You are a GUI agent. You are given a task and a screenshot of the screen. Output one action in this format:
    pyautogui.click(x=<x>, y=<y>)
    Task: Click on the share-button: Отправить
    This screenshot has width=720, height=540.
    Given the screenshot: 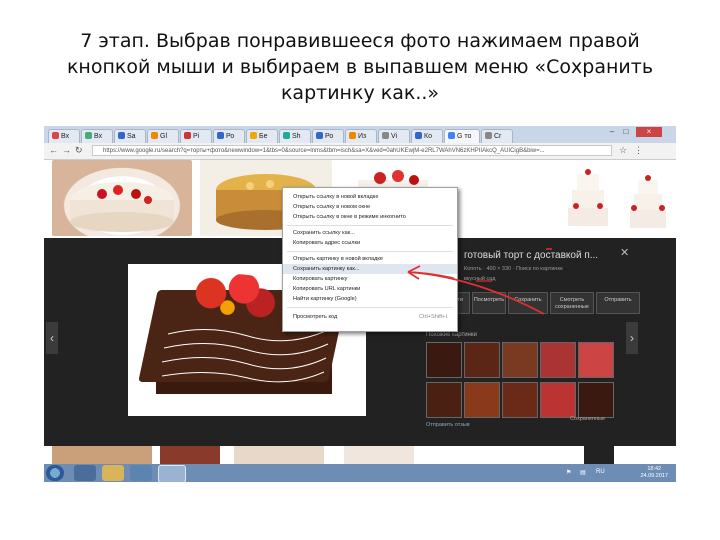 What is the action you would take?
    pyautogui.click(x=618, y=303)
    